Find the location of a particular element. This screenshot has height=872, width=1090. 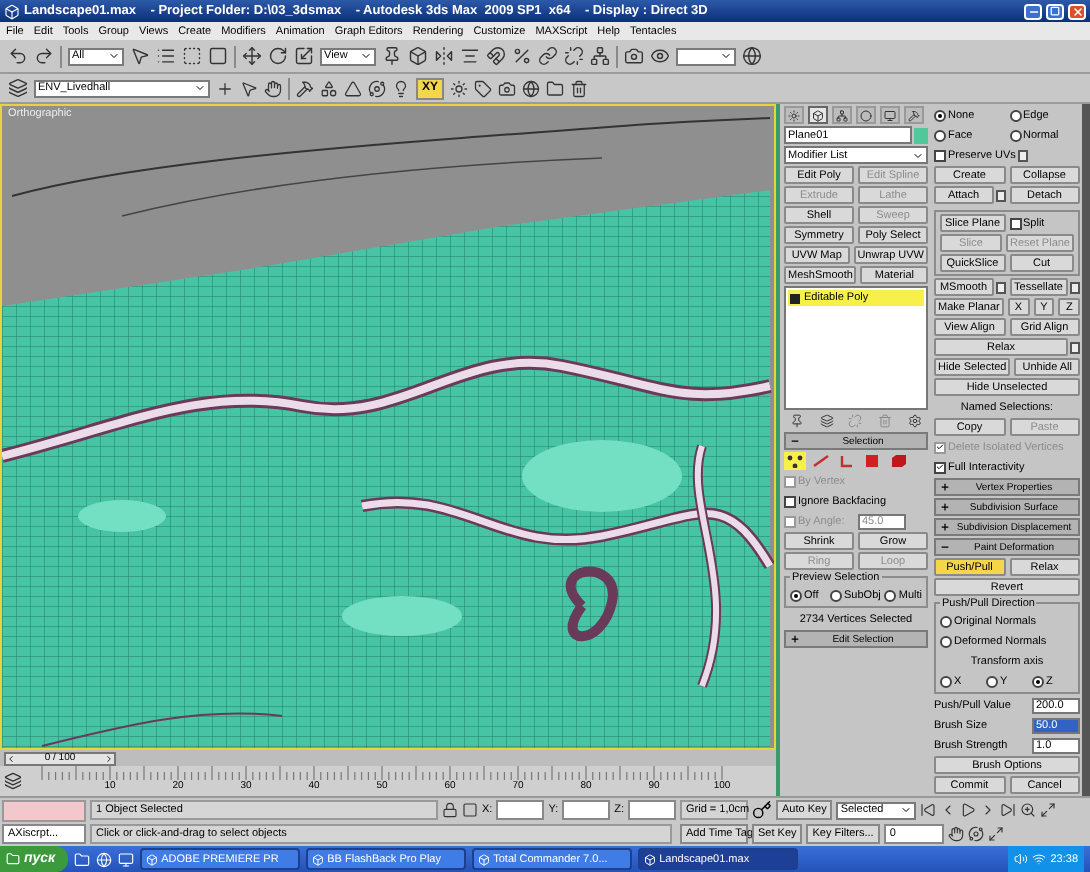

tag-icon is located at coordinates (483, 88).